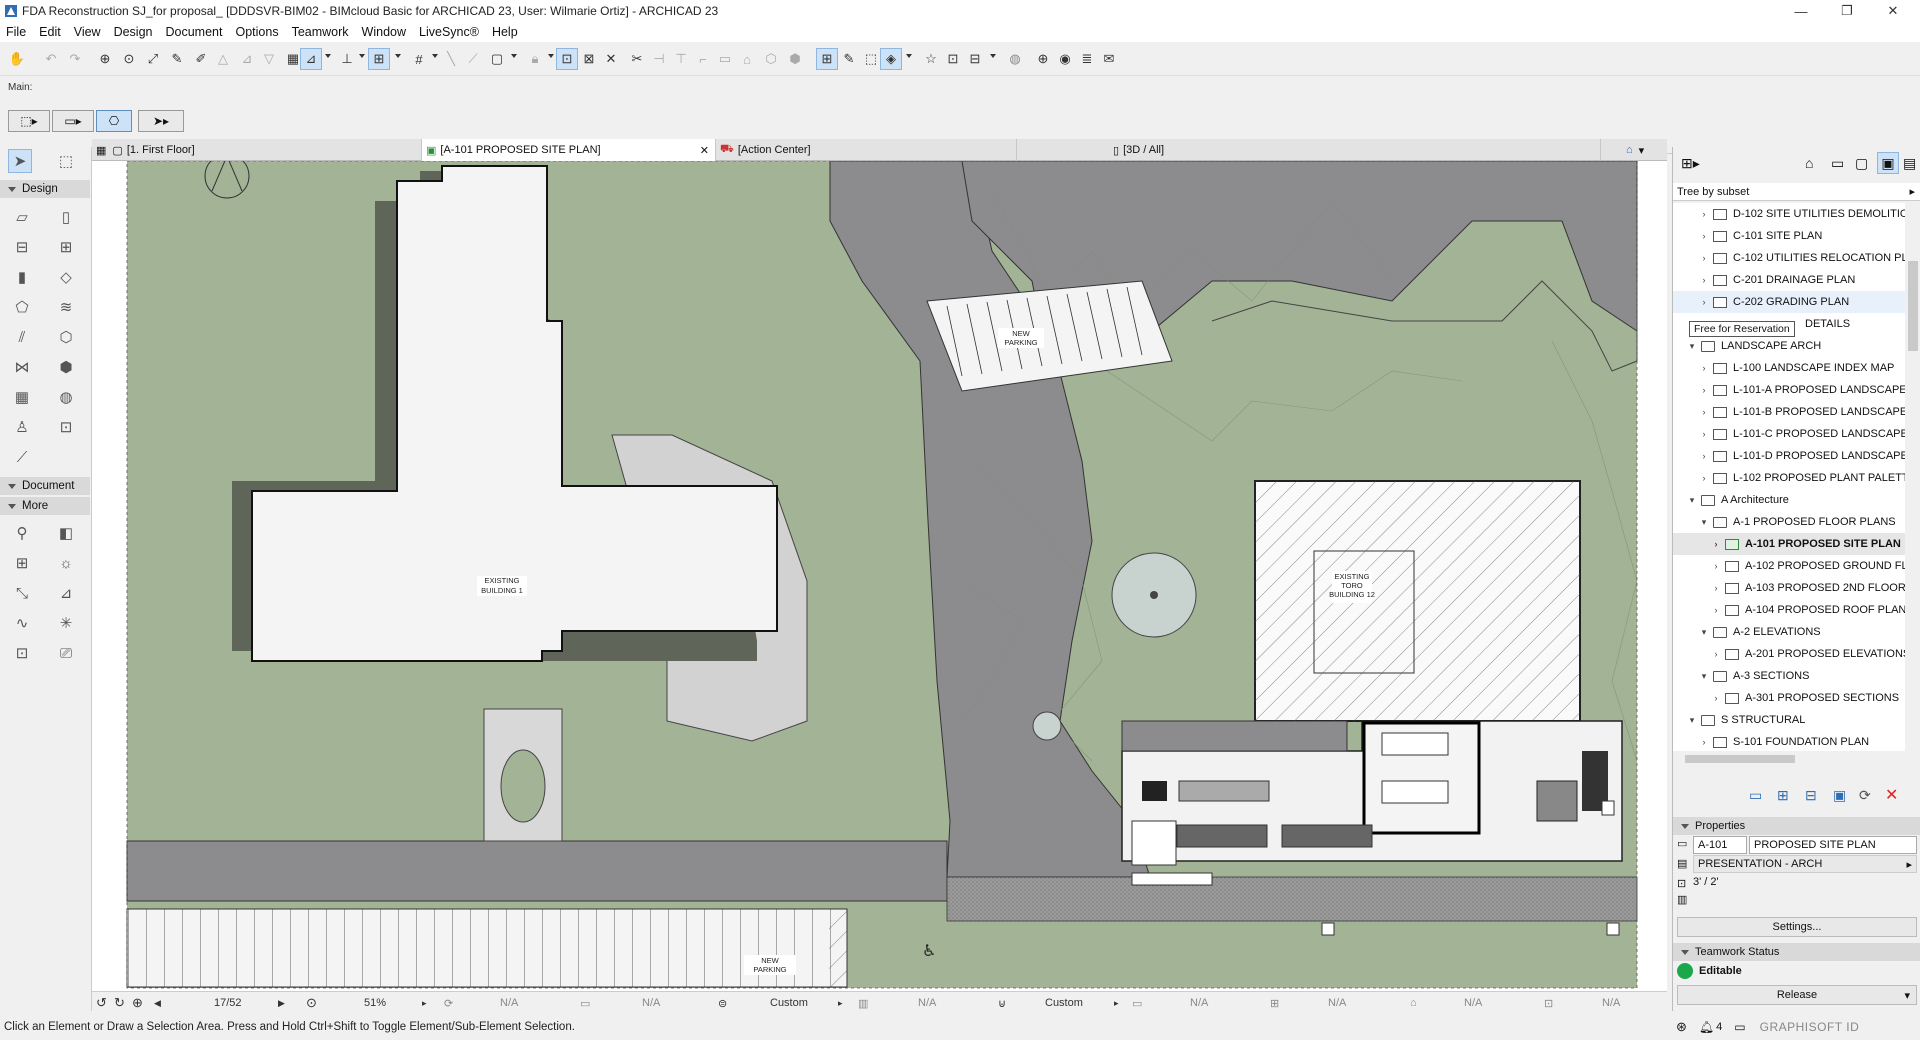  What do you see at coordinates (133, 32) in the screenshot?
I see `menu-design: Design` at bounding box center [133, 32].